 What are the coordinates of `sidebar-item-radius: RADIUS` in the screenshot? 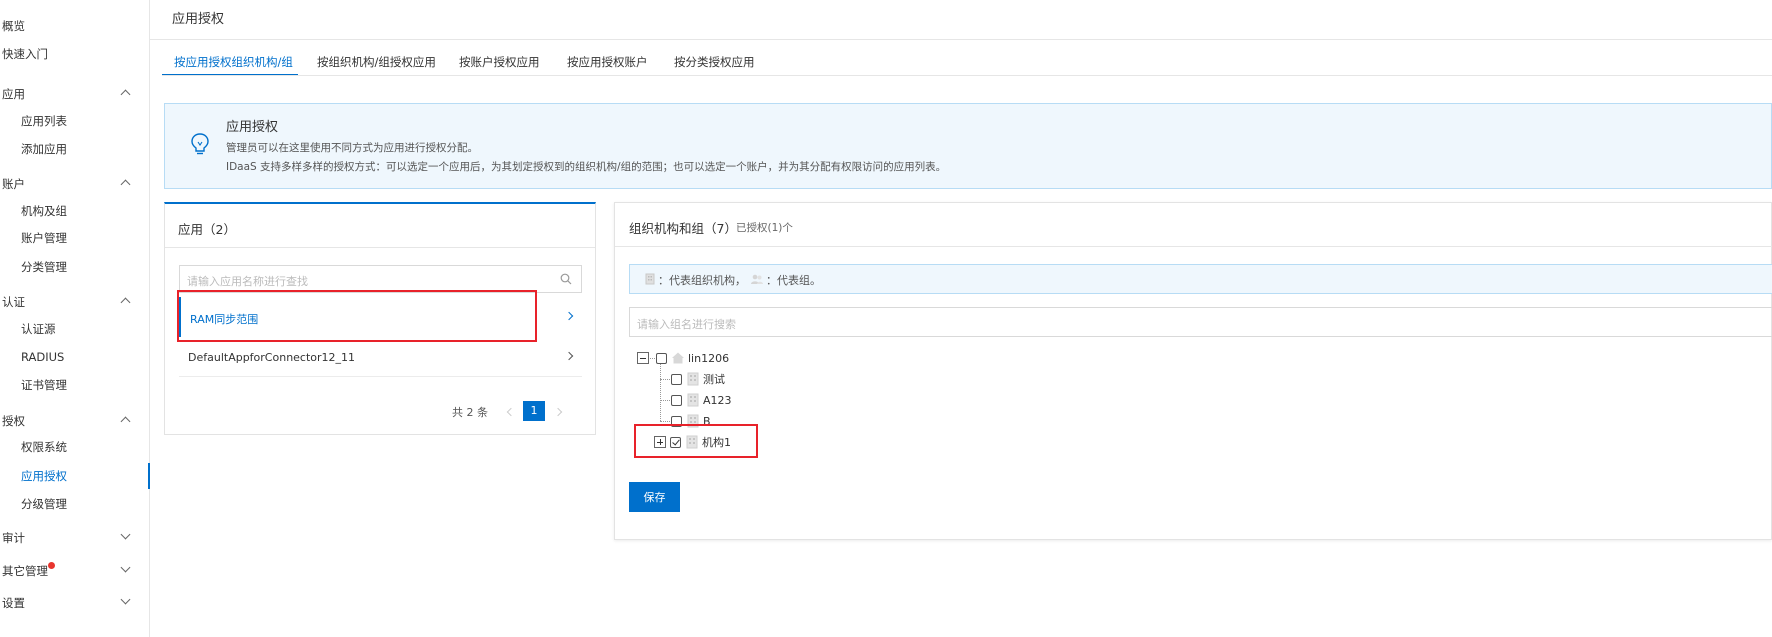 It's located at (74, 357).